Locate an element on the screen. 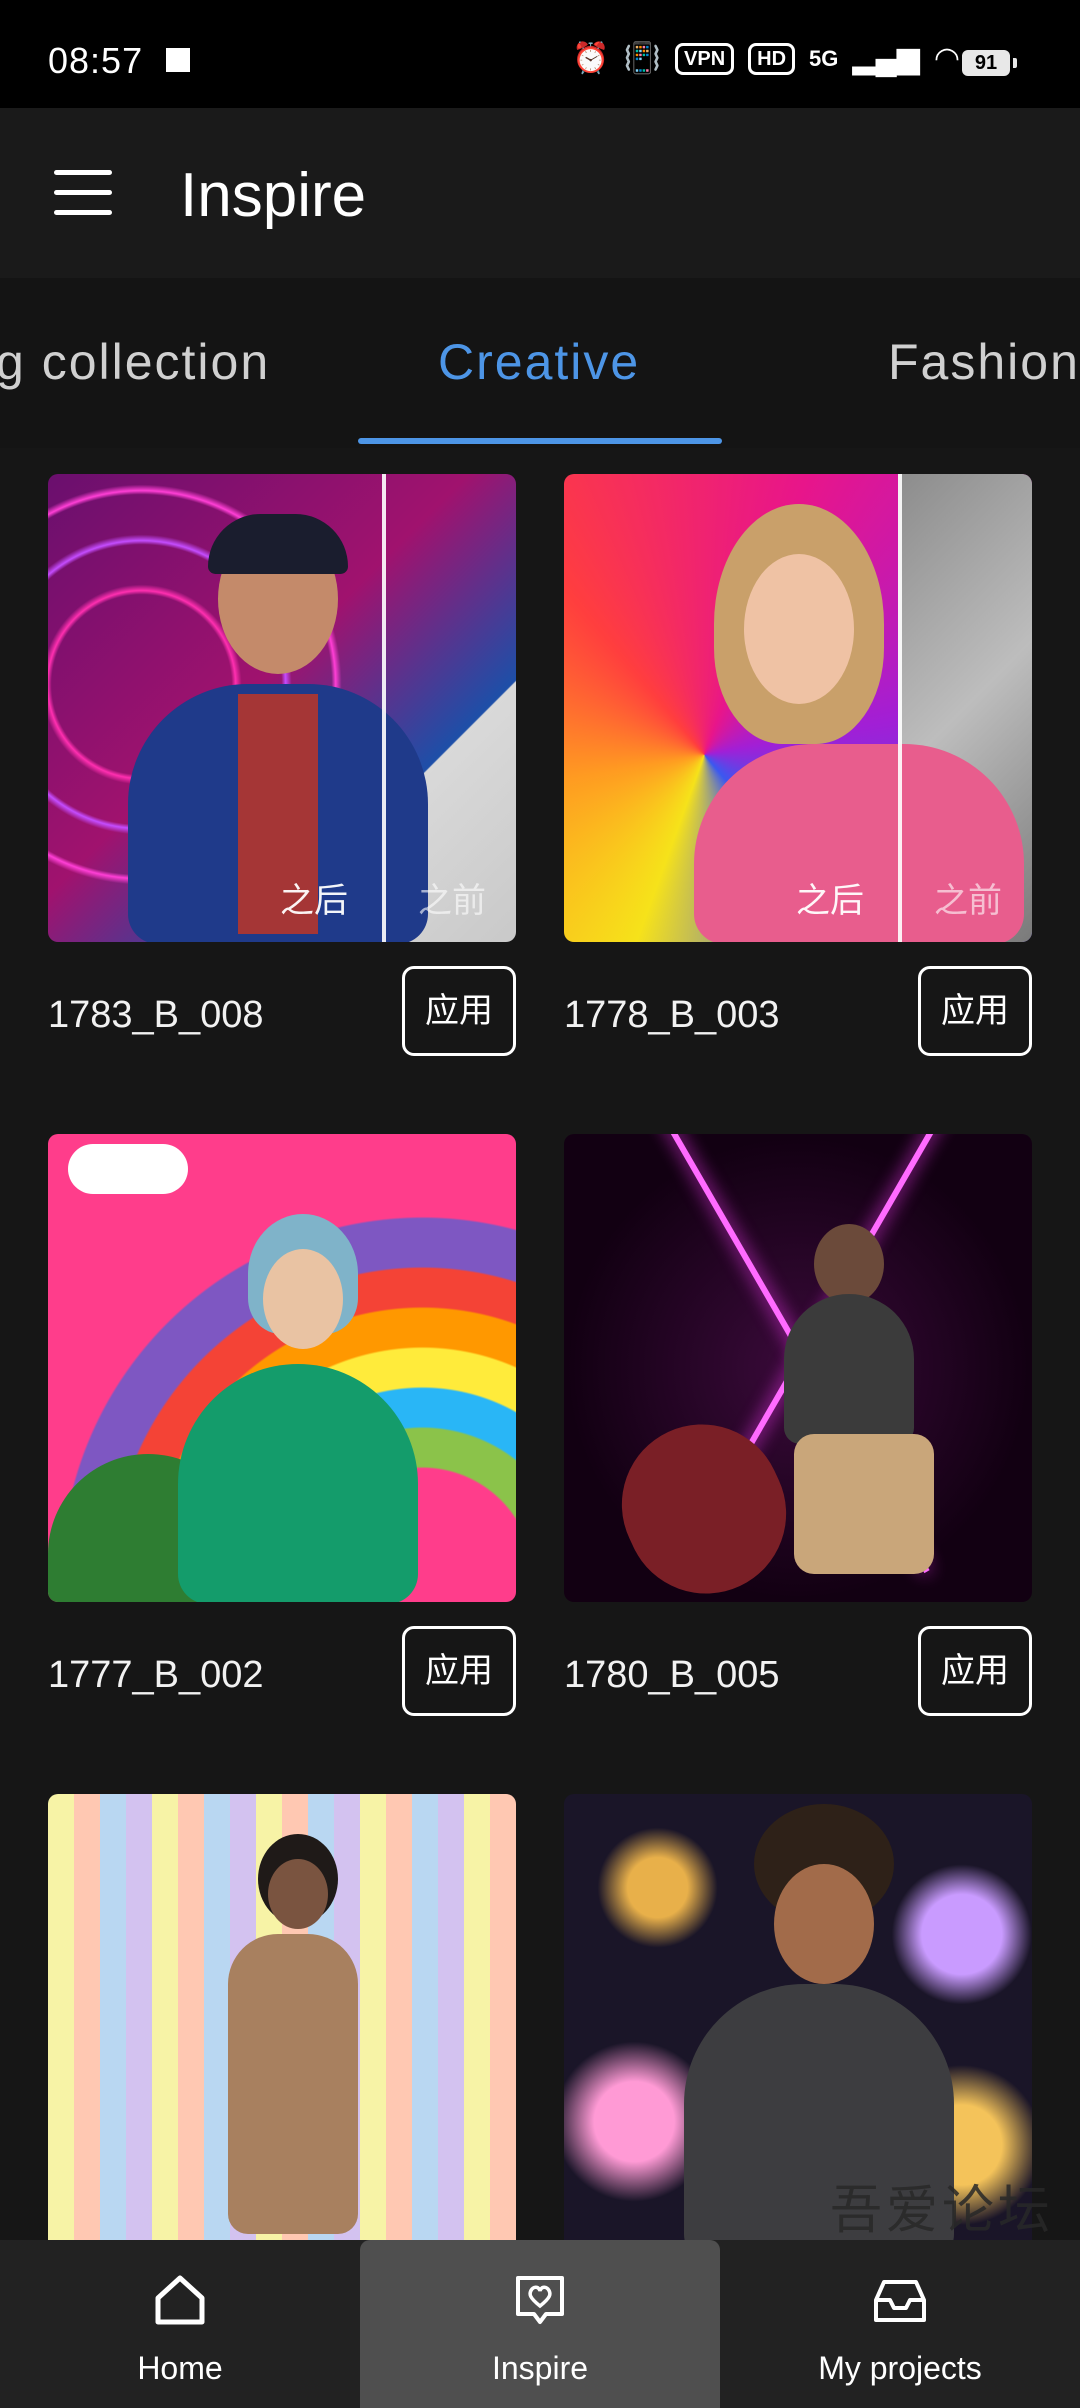 The width and height of the screenshot is (1080, 2408). nav-inspire: Inspire is located at coordinates (540, 2324).